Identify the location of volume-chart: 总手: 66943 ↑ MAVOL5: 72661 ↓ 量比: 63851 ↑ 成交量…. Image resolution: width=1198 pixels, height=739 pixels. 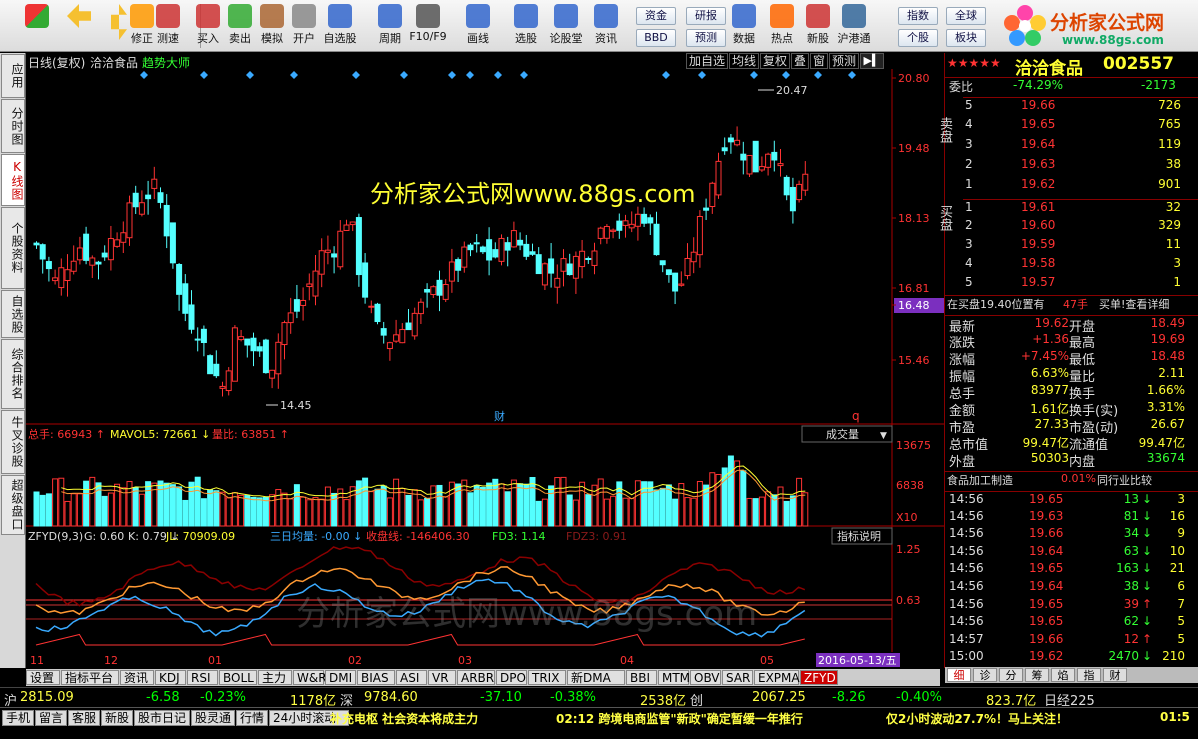
(486, 476).